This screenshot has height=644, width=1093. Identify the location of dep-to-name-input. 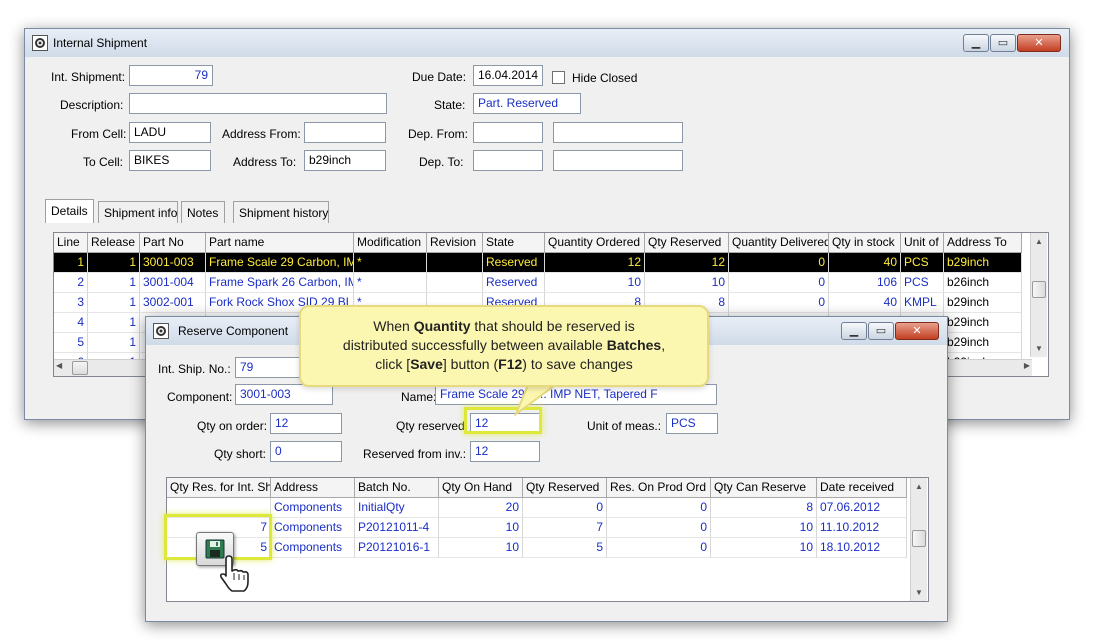
(618, 160).